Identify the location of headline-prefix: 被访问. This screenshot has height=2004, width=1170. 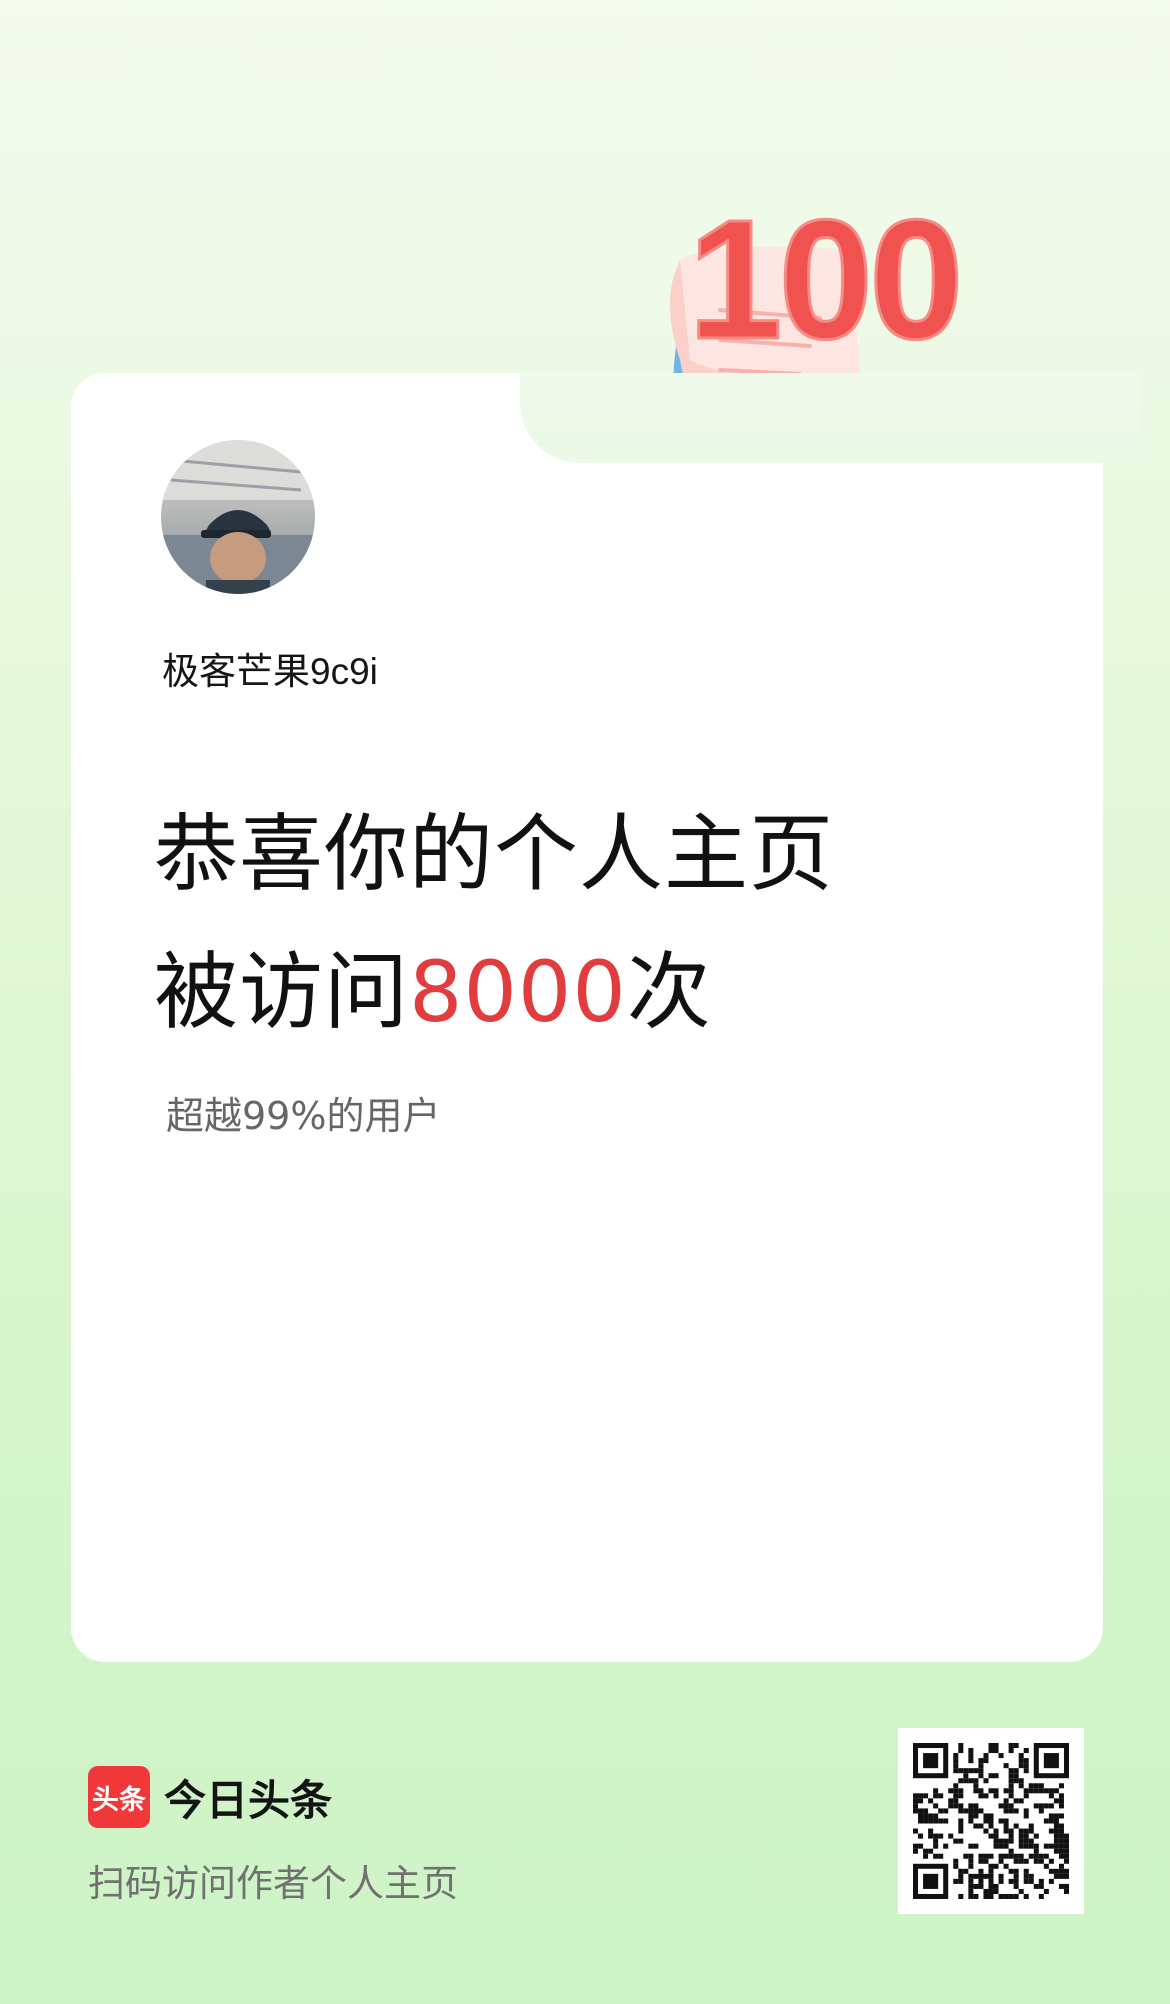
(282, 992).